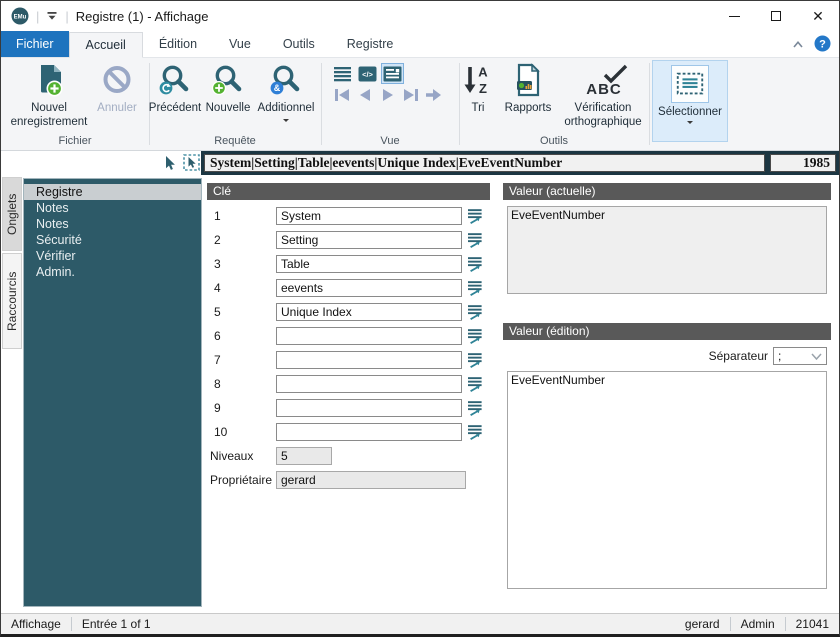 This screenshot has height=637, width=840. I want to click on window-title: Registre (1) - Affichage, so click(142, 16).